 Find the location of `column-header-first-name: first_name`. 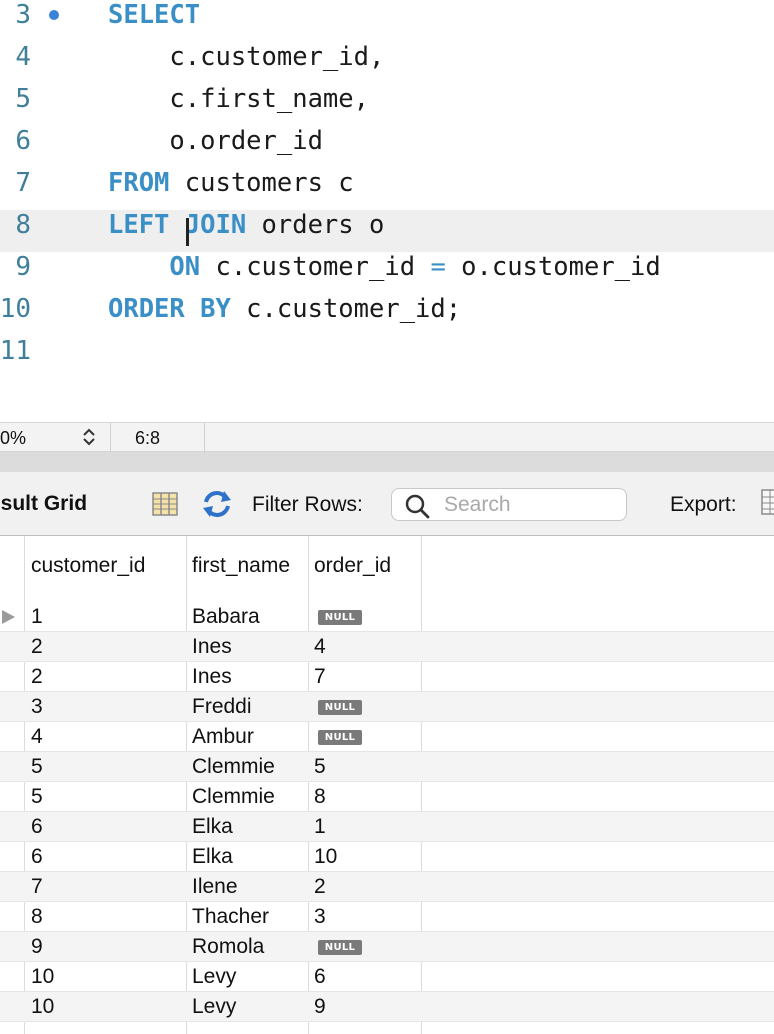

column-header-first-name: first_name is located at coordinates (241, 566).